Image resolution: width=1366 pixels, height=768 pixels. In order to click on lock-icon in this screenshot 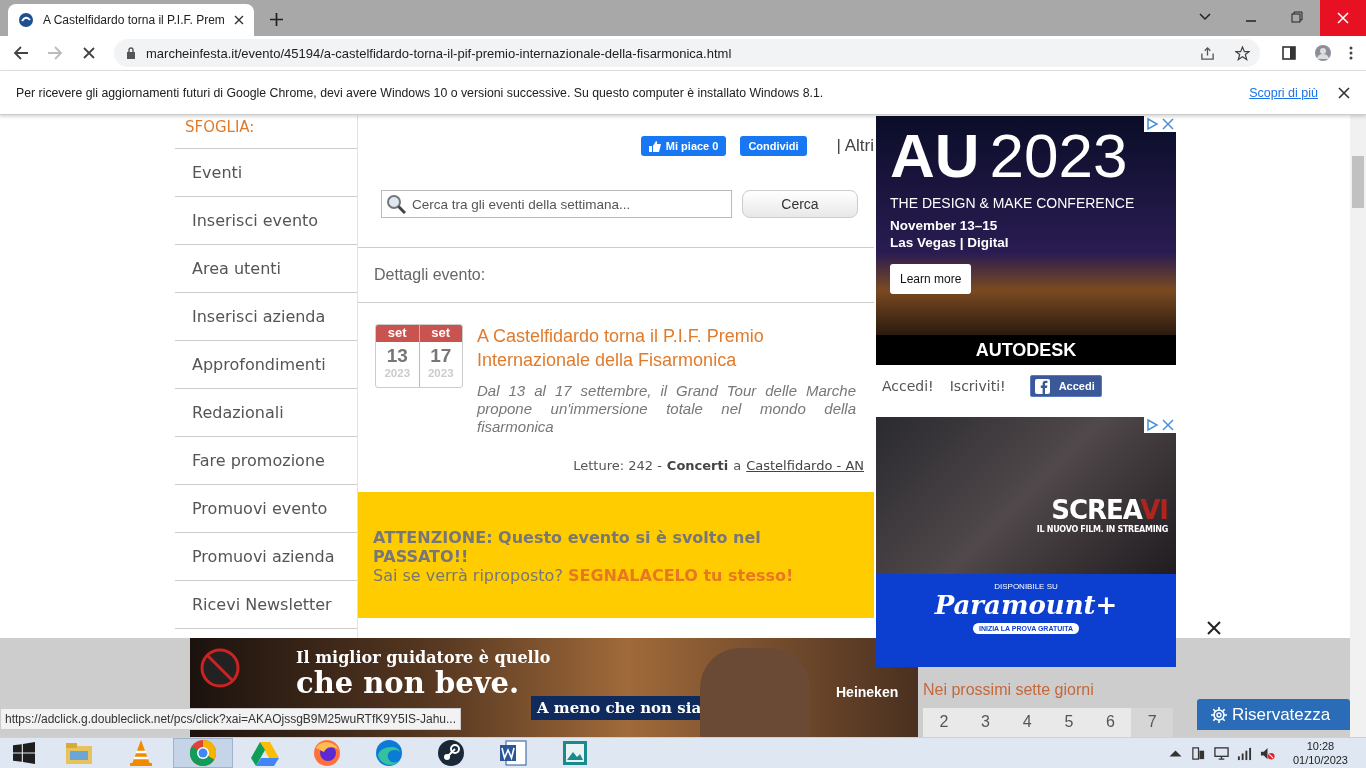, I will do `click(131, 53)`.